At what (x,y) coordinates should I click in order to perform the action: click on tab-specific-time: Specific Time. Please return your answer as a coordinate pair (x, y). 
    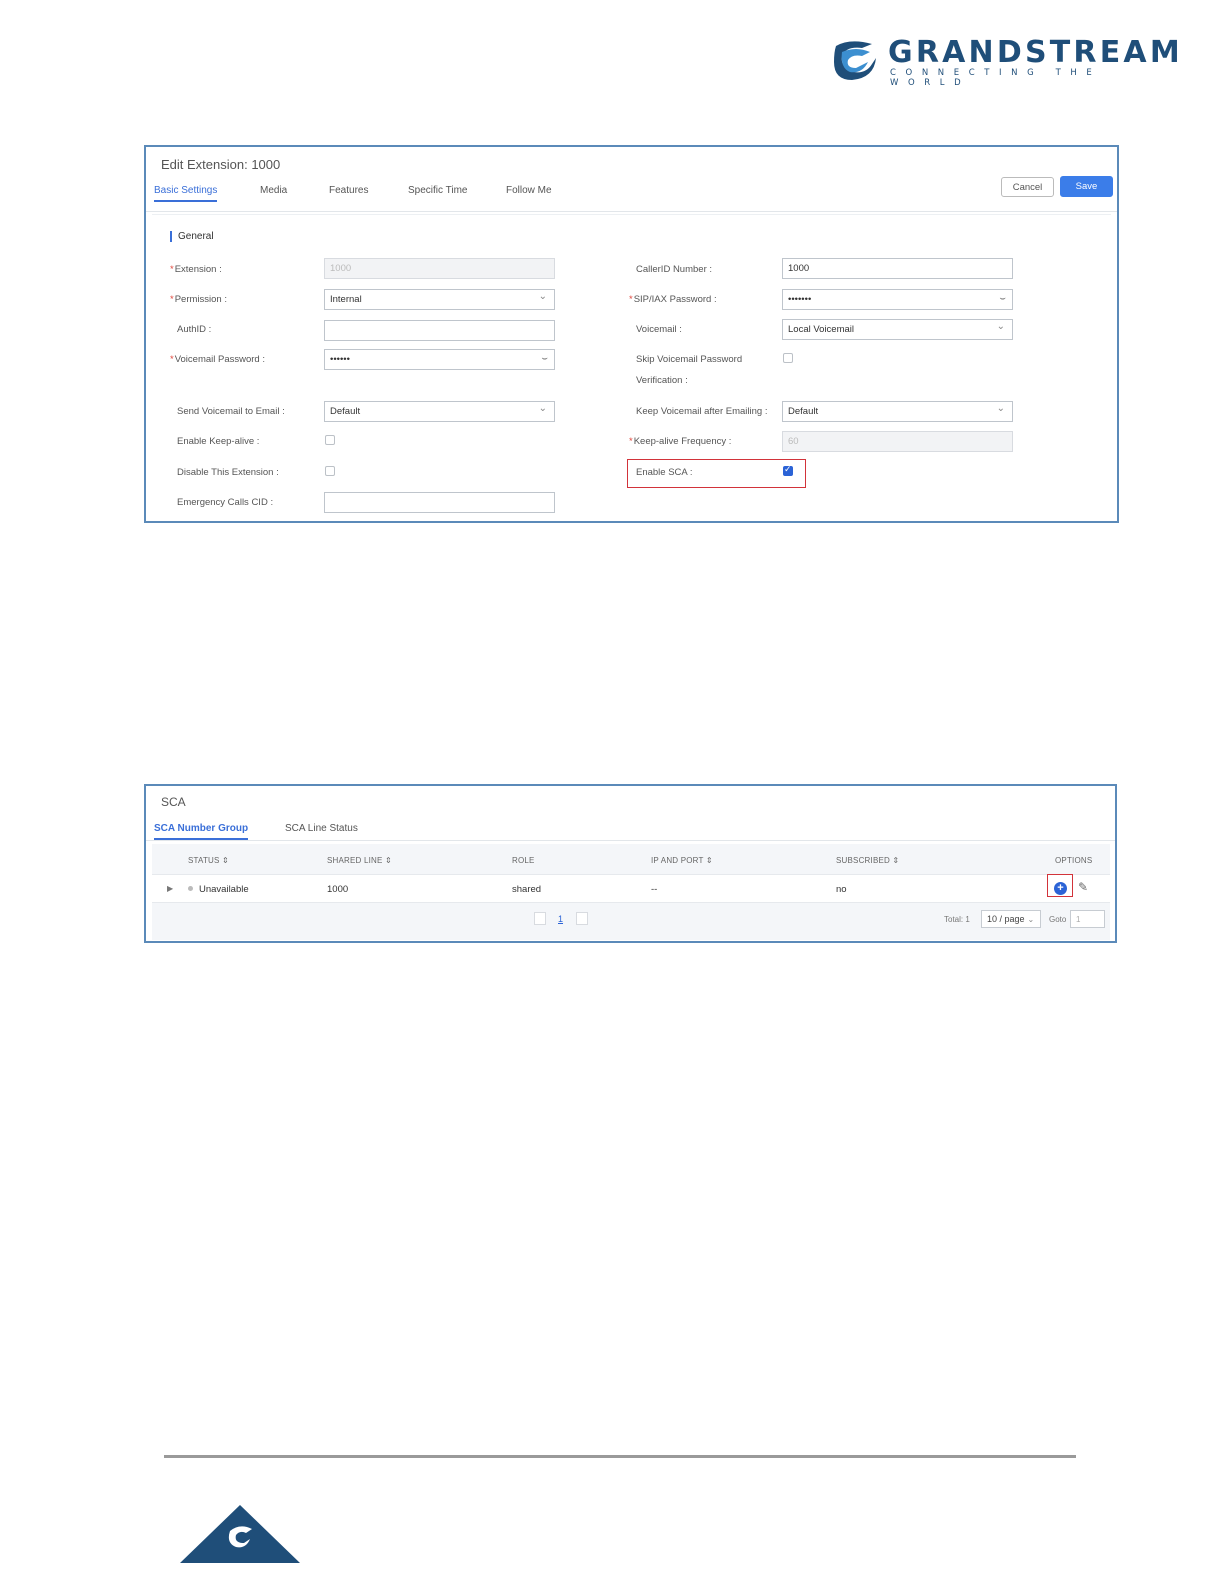
    Looking at the image, I should click on (437, 190).